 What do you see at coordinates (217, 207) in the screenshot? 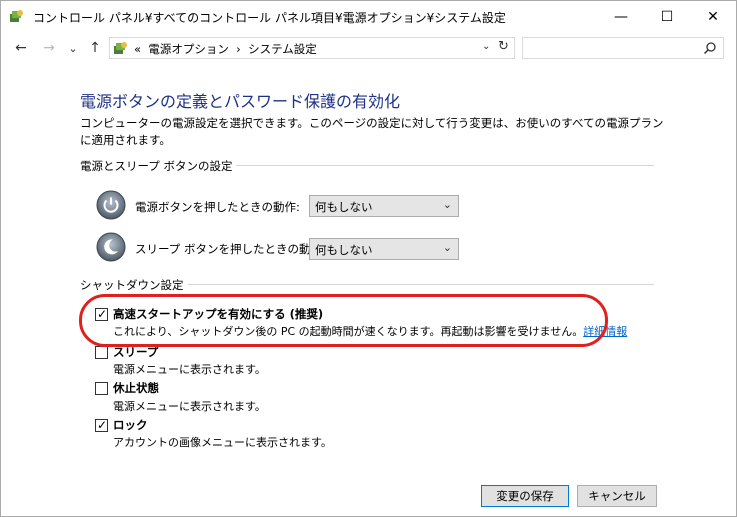
I see `power-button-action-label: 電源ボタンを押したときの動作:` at bounding box center [217, 207].